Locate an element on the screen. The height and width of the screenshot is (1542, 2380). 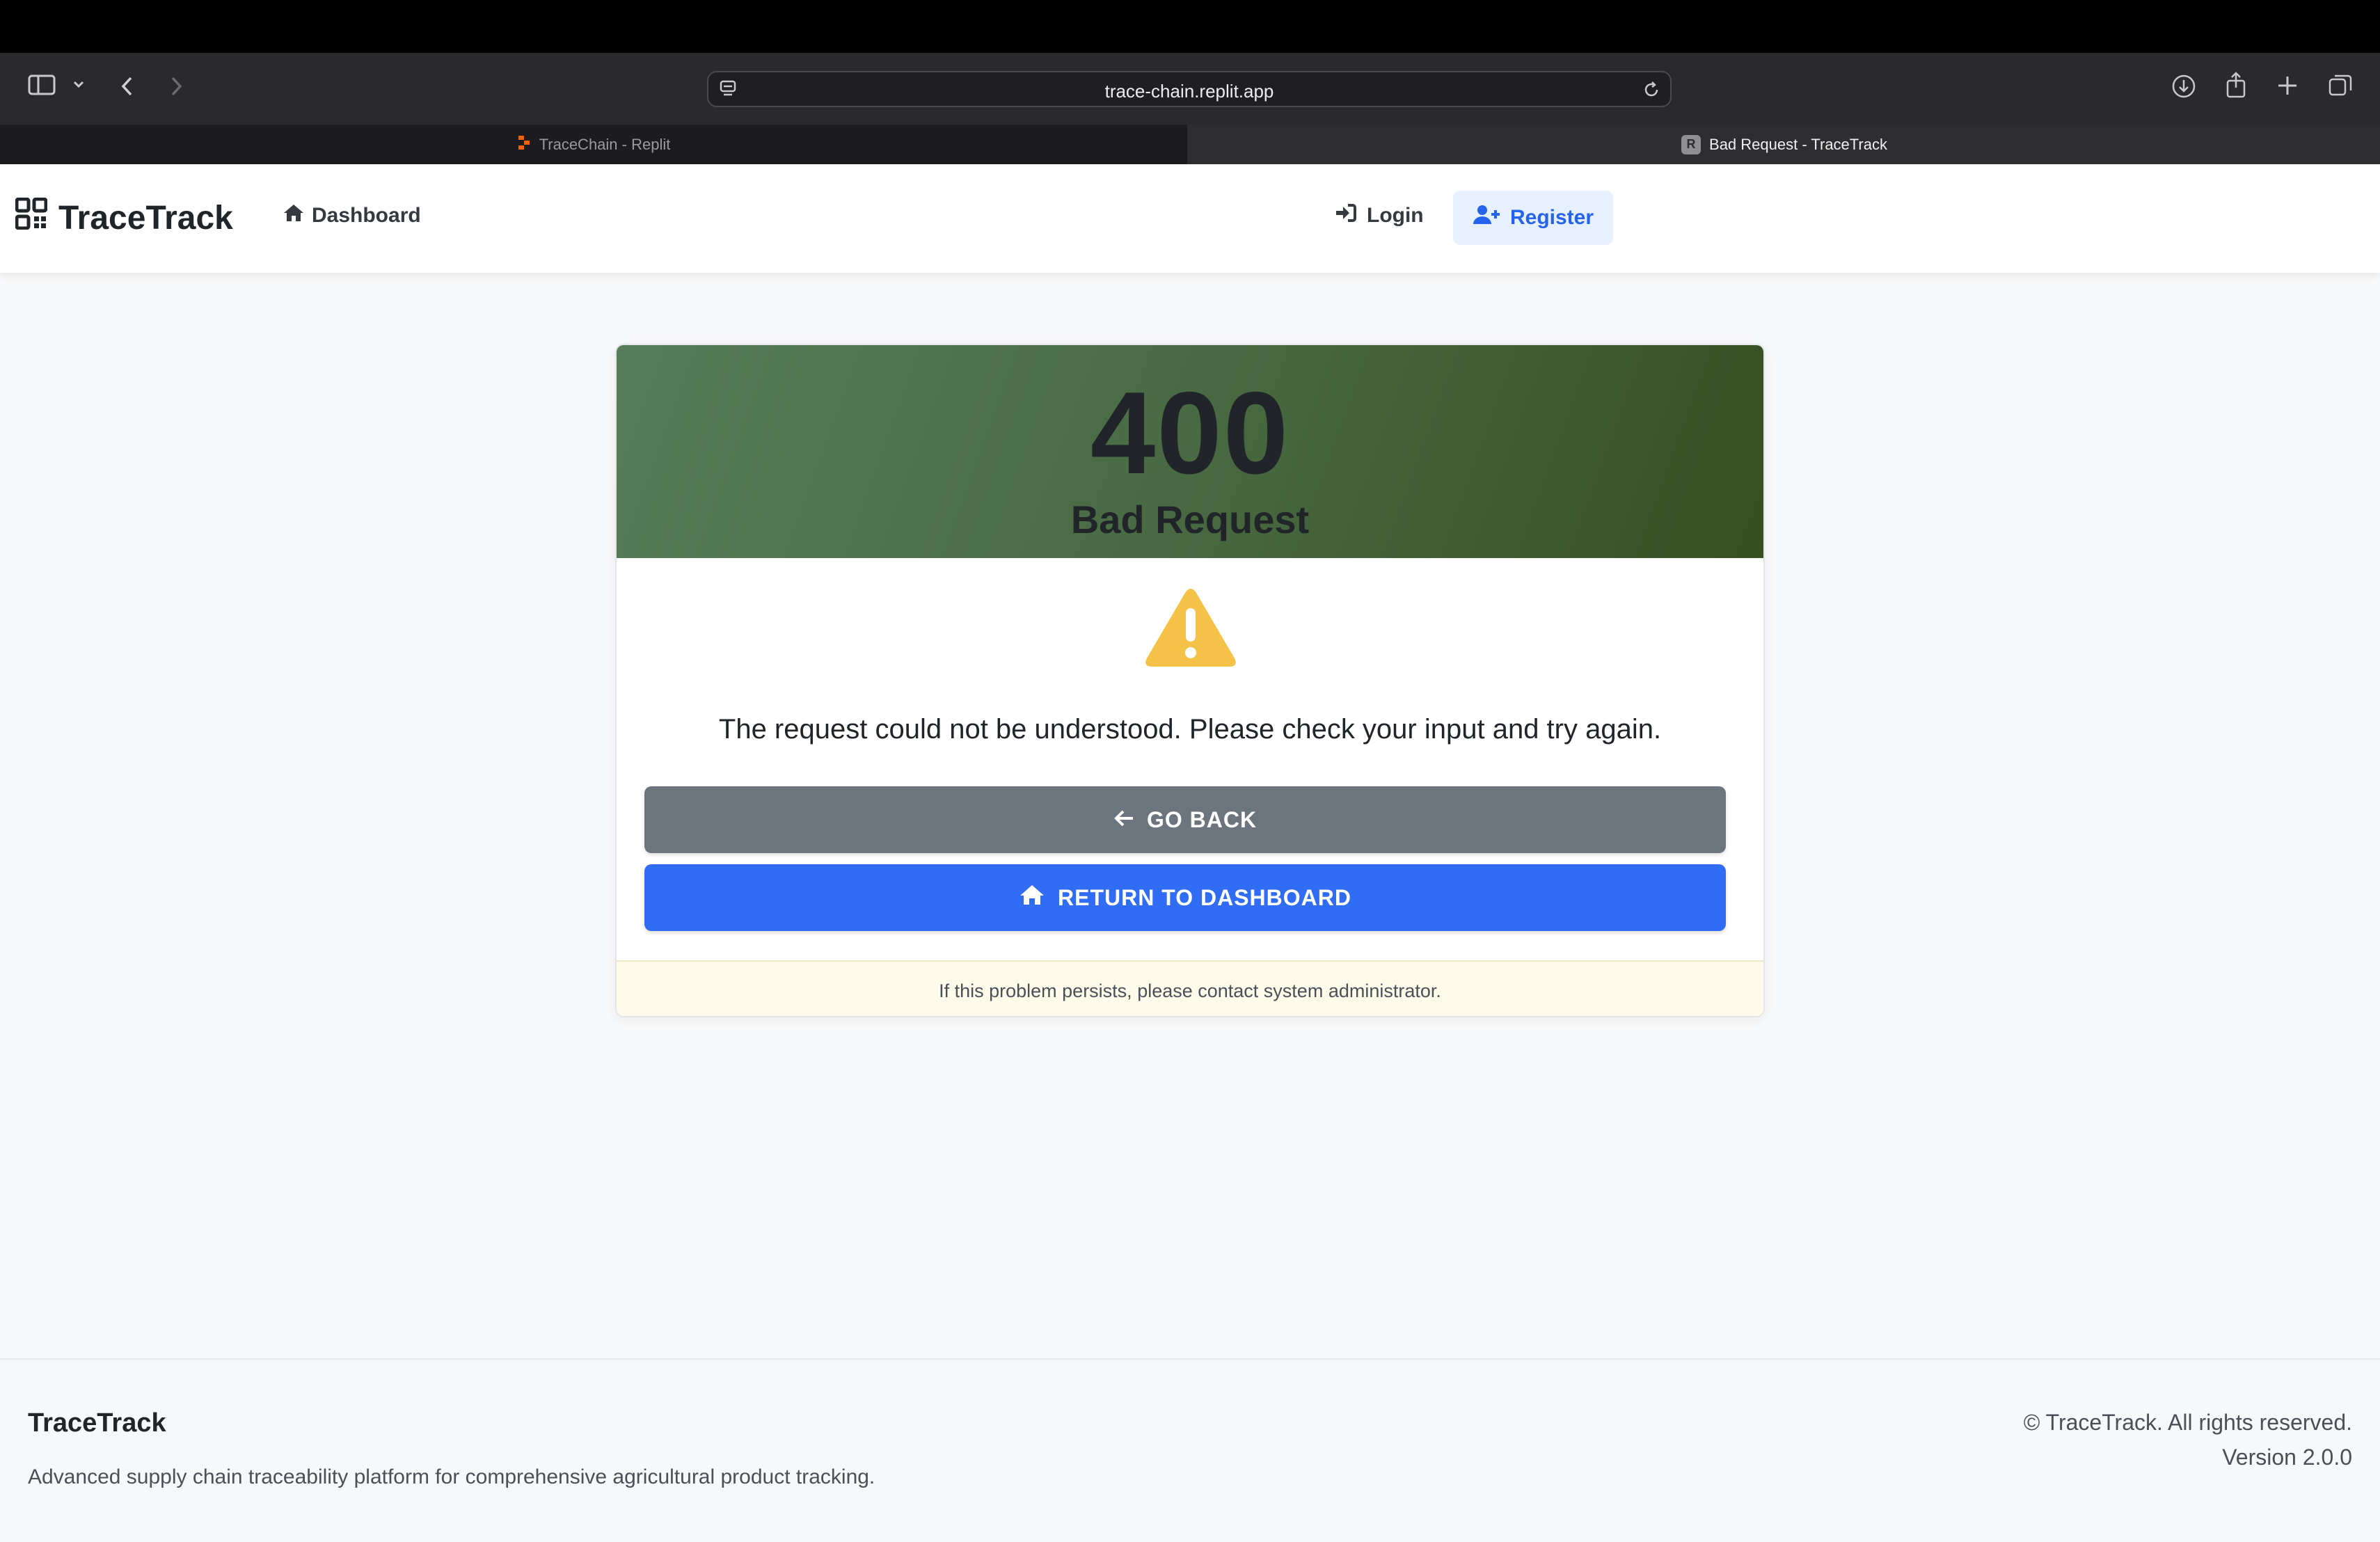
go-back-label: GO BACK is located at coordinates (1202, 819).